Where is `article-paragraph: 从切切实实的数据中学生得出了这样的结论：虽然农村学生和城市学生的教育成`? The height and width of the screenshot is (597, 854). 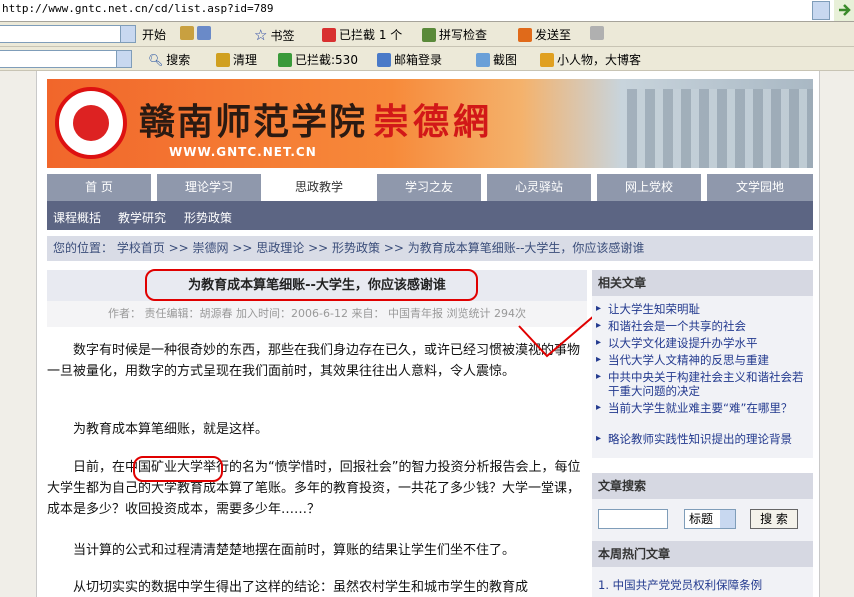
article-paragraph: 从切切实实的数据中学生得出了这样的结论：虽然农村学生和城市学生的教育成 is located at coordinates (301, 587).